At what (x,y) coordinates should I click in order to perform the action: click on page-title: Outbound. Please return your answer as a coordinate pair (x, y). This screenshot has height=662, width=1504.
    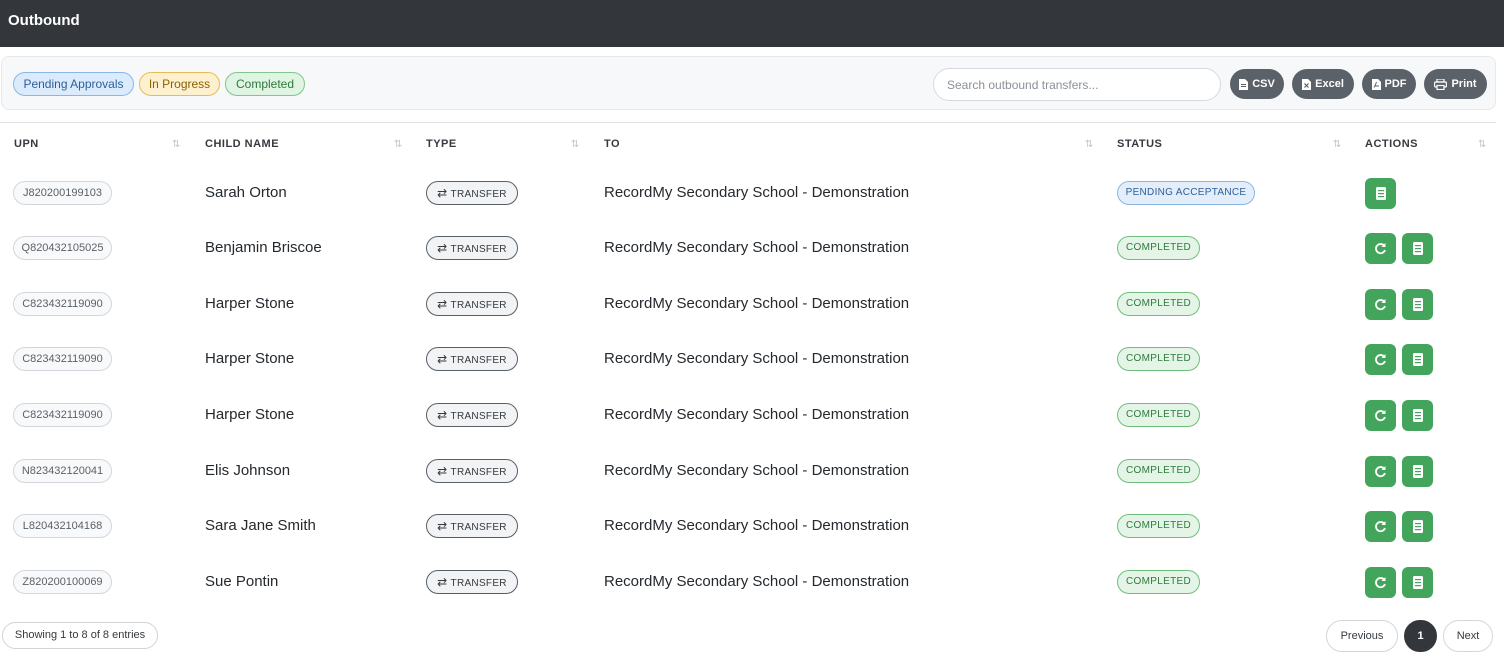
    Looking at the image, I should click on (44, 20).